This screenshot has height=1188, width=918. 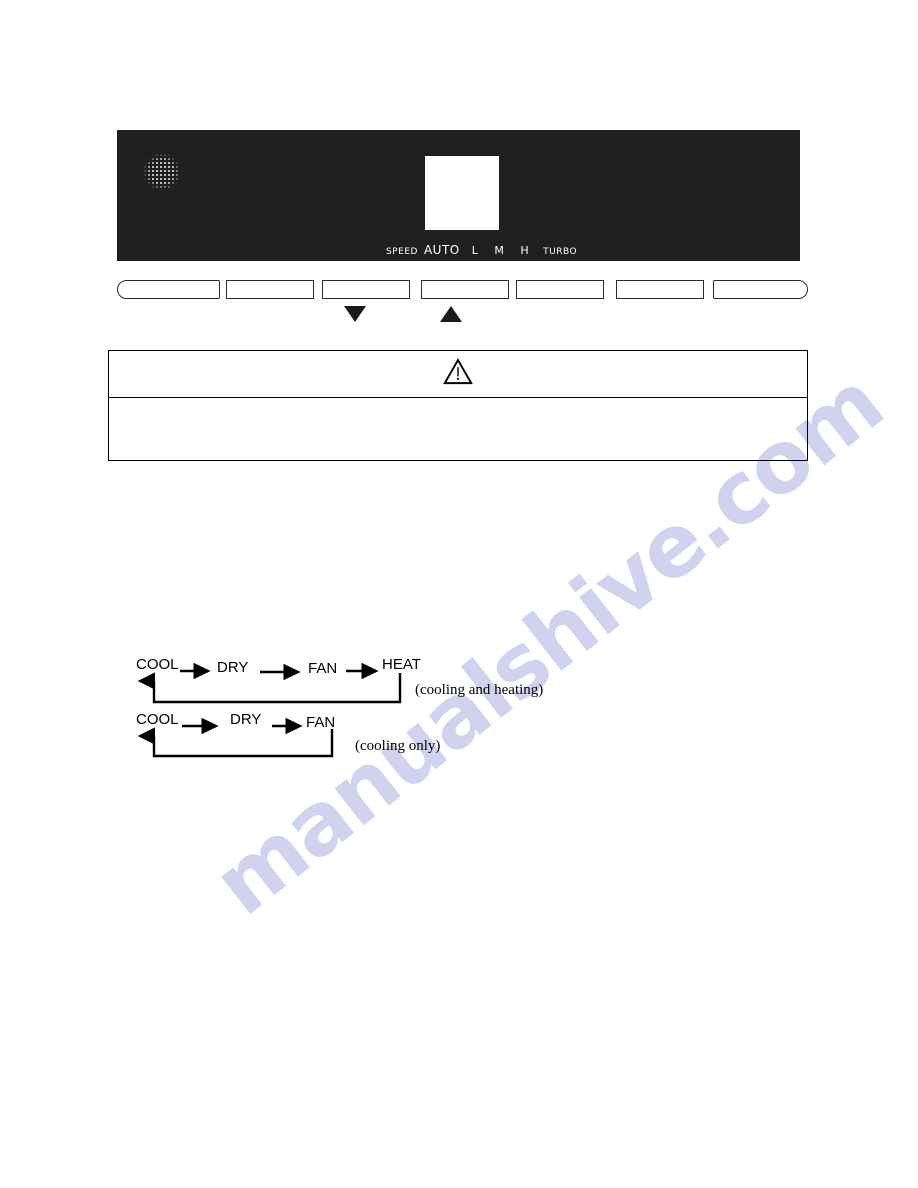 I want to click on caution-box-header, so click(x=458, y=374).